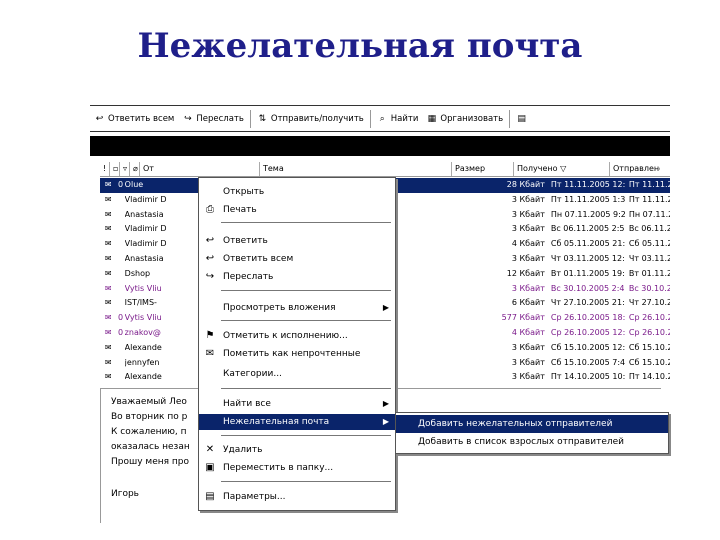 This screenshot has height=540, width=720. Describe the element at coordinates (143, 347) in the screenshot. I see `message-from: Alexande` at that location.